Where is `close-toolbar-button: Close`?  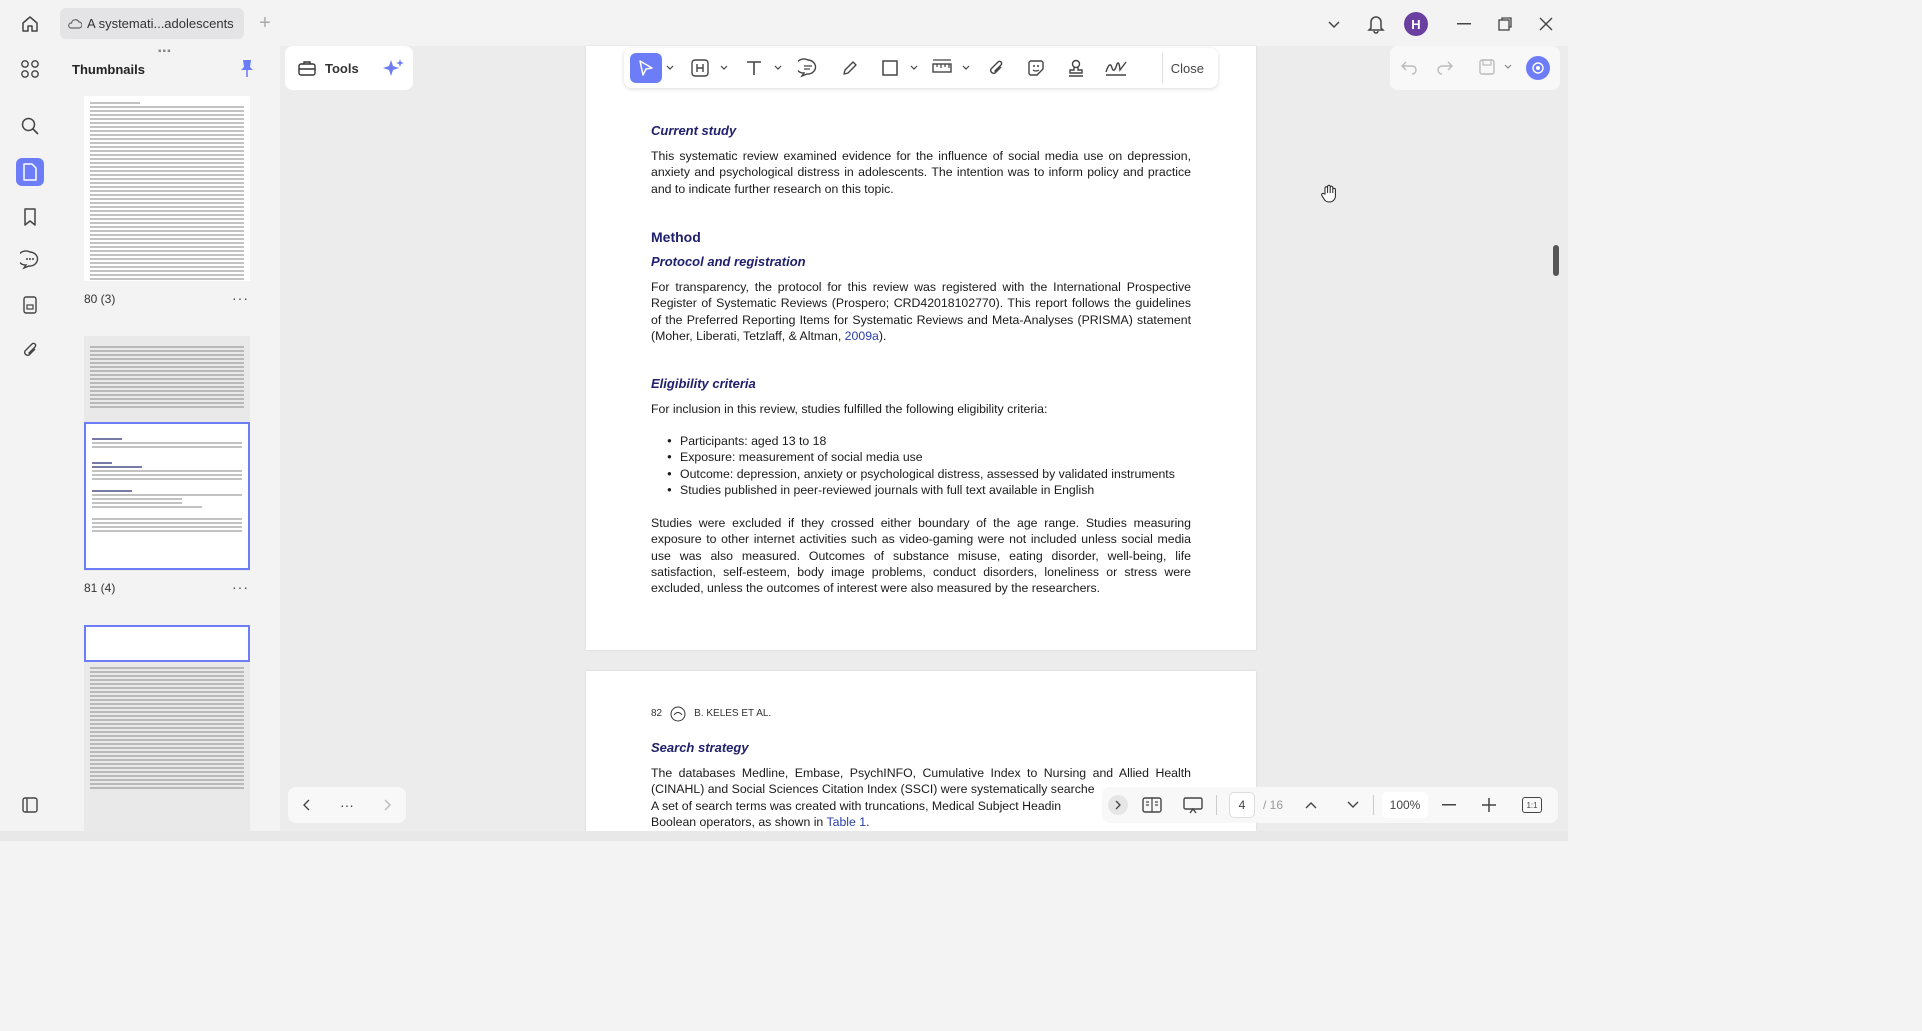 close-toolbar-button: Close is located at coordinates (1186, 68).